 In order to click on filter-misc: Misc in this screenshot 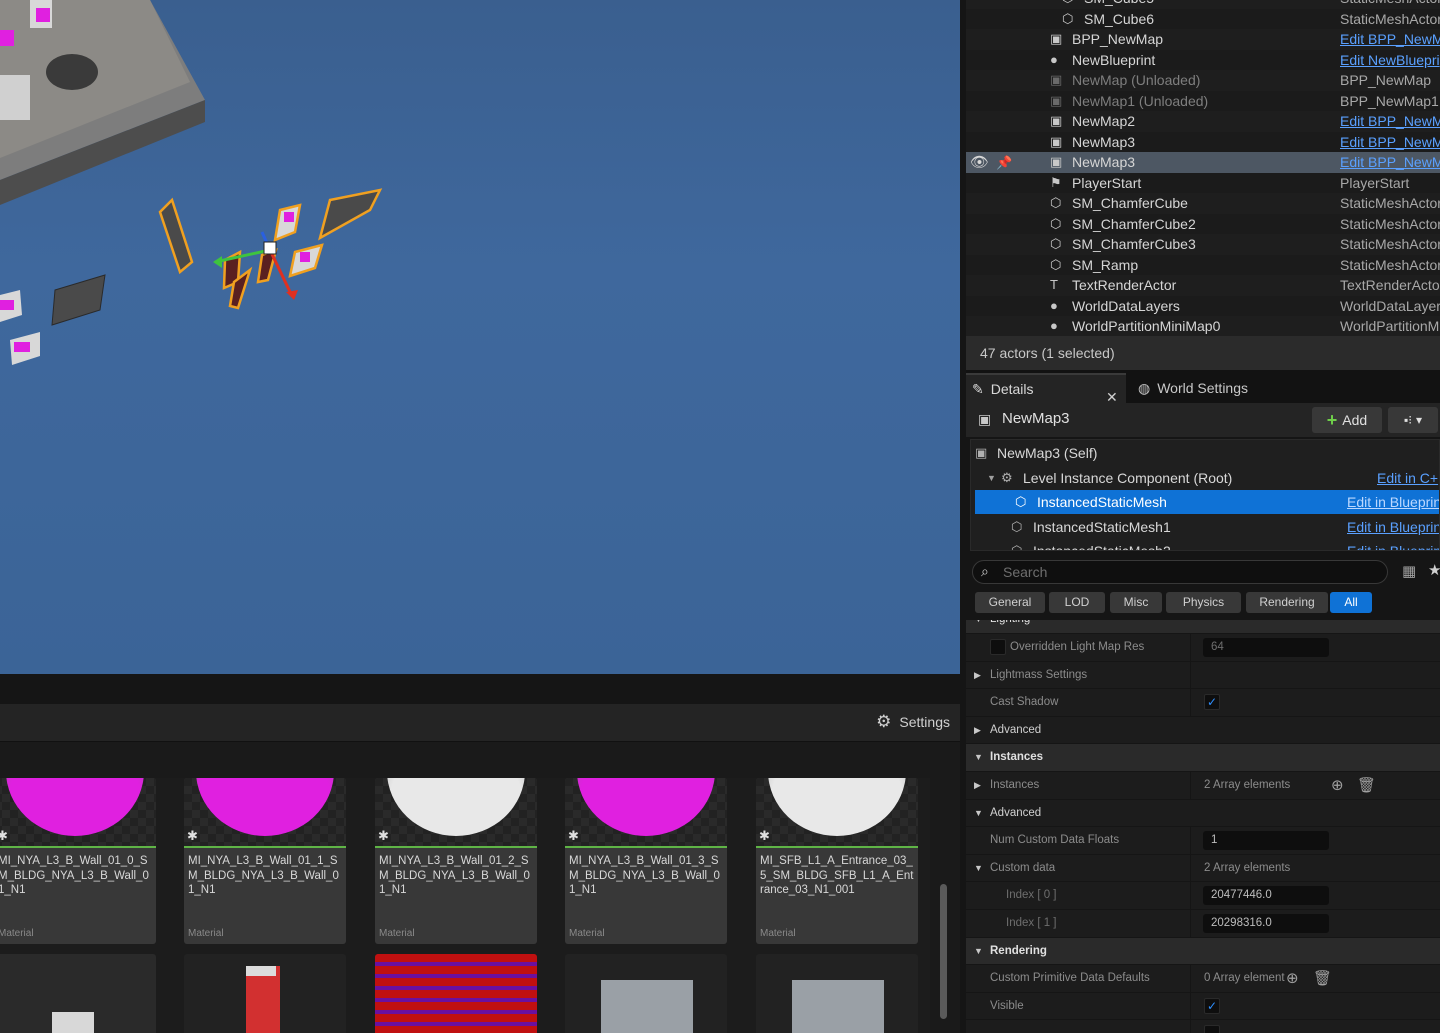, I will do `click(1136, 602)`.